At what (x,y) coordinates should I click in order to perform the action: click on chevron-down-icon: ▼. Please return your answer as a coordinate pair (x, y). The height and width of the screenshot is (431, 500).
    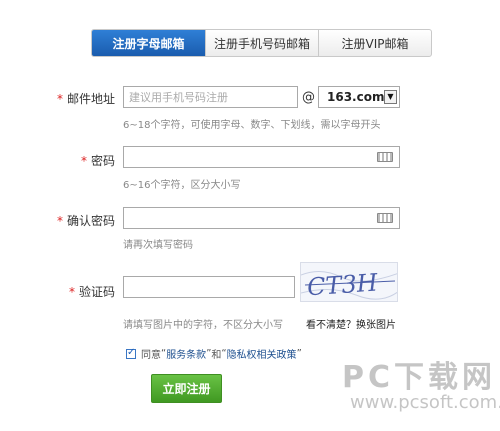
    Looking at the image, I should click on (390, 97).